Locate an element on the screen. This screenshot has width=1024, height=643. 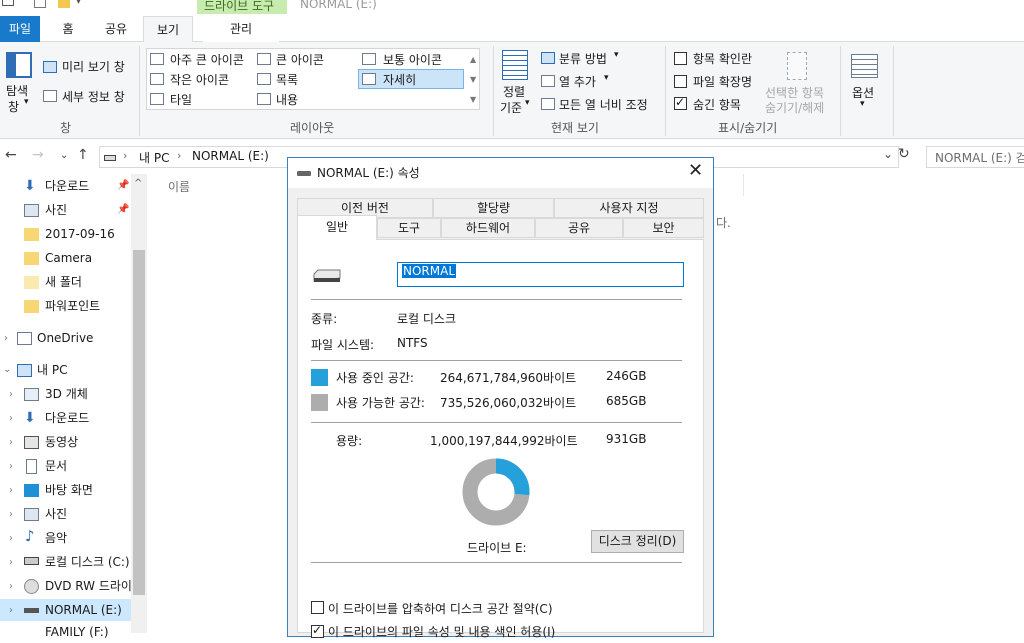
address-dropdown-icon: ⌄ is located at coordinates (888, 154).